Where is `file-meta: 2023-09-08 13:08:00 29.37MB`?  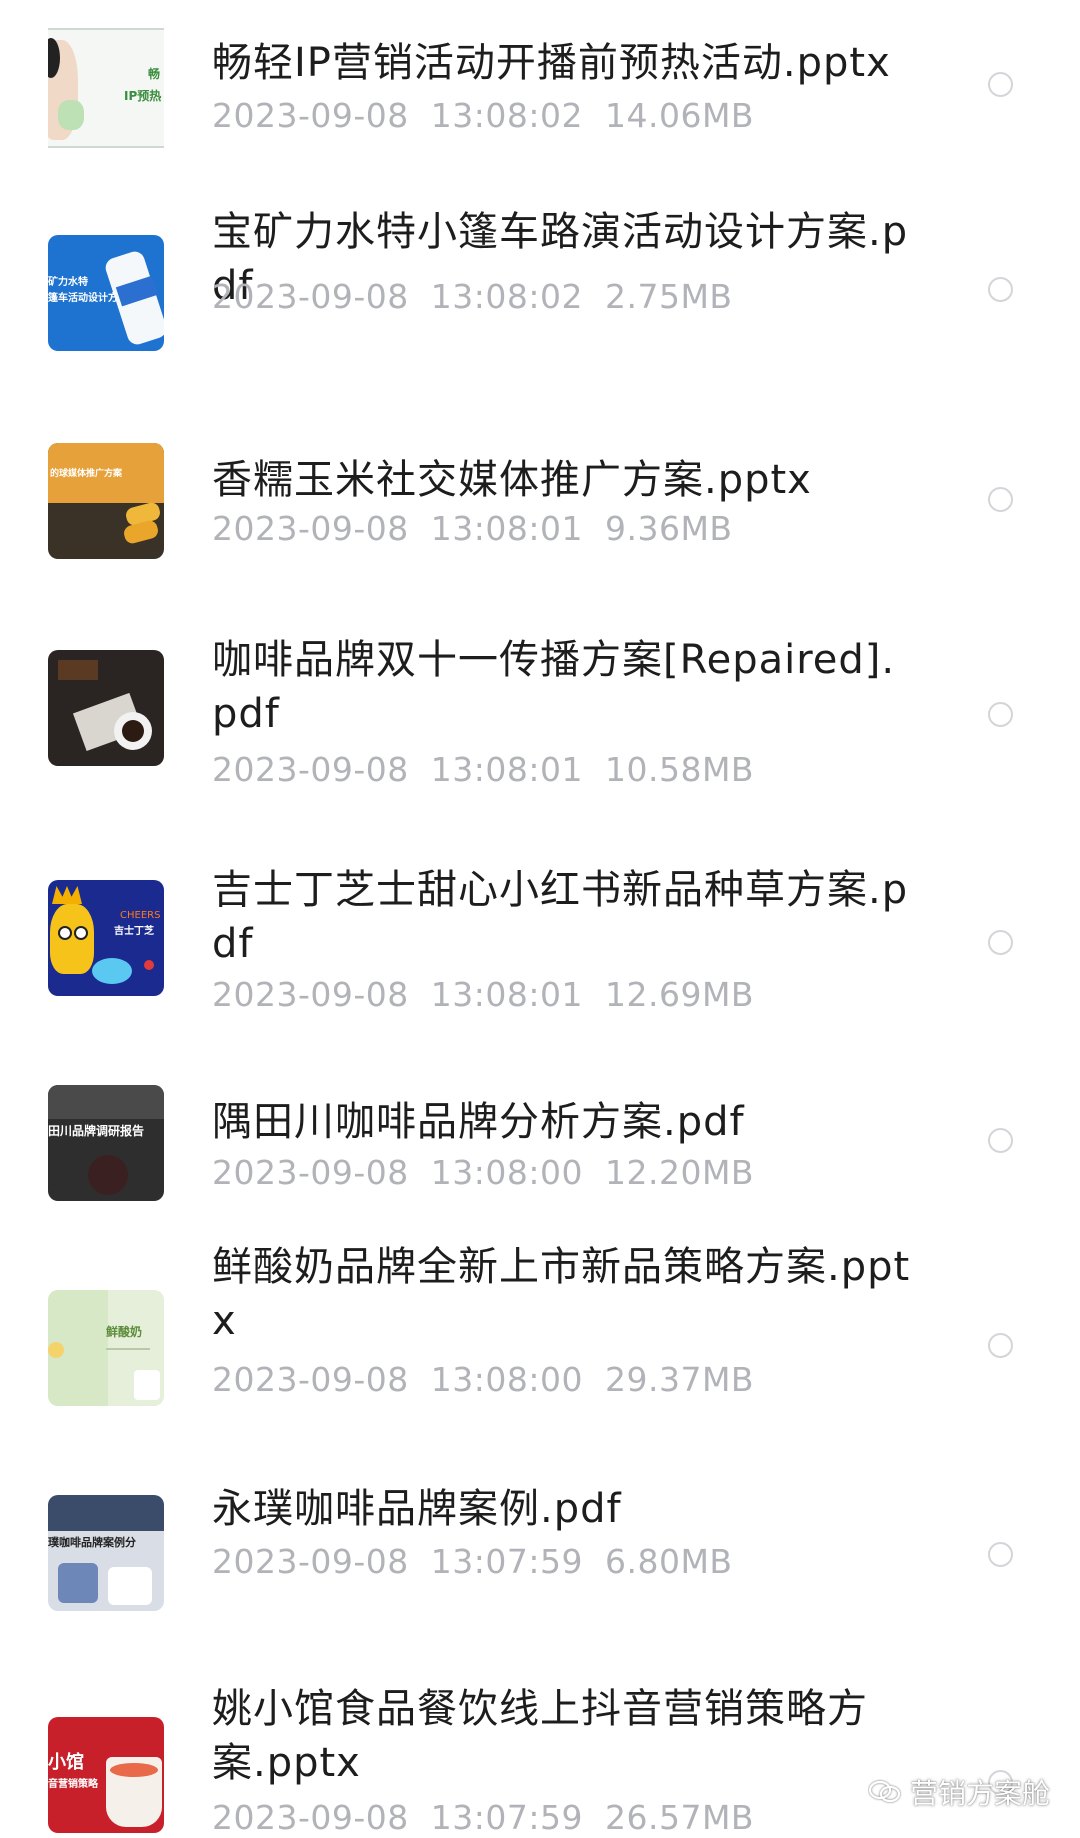 file-meta: 2023-09-08 13:08:00 29.37MB is located at coordinates (483, 1380).